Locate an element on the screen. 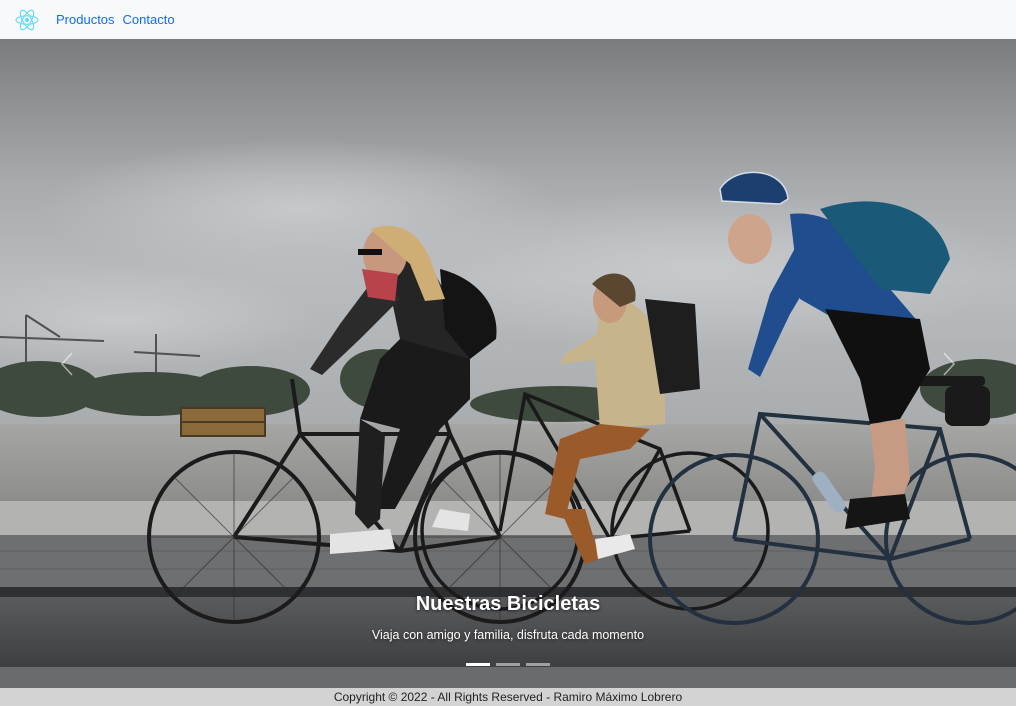 The image size is (1016, 706). carousel-next-button is located at coordinates (949, 364).